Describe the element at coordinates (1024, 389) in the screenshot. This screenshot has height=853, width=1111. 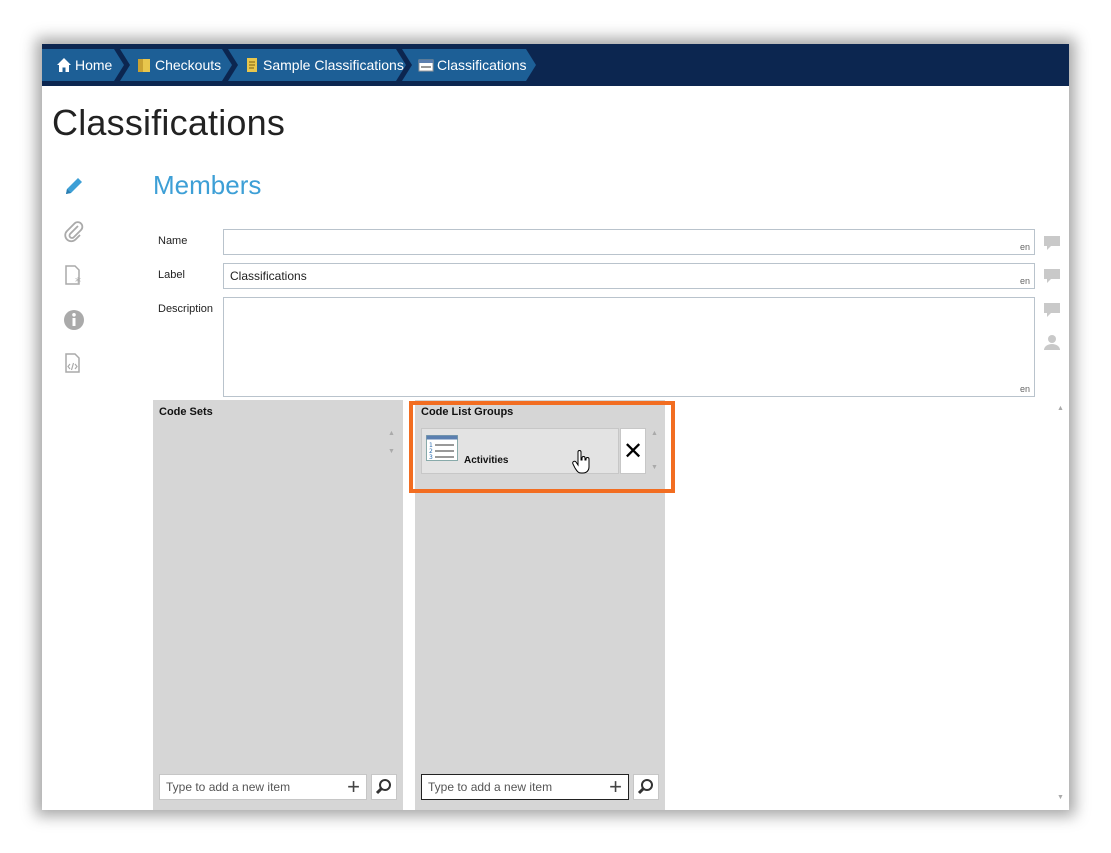
I see `description-lang: en` at that location.